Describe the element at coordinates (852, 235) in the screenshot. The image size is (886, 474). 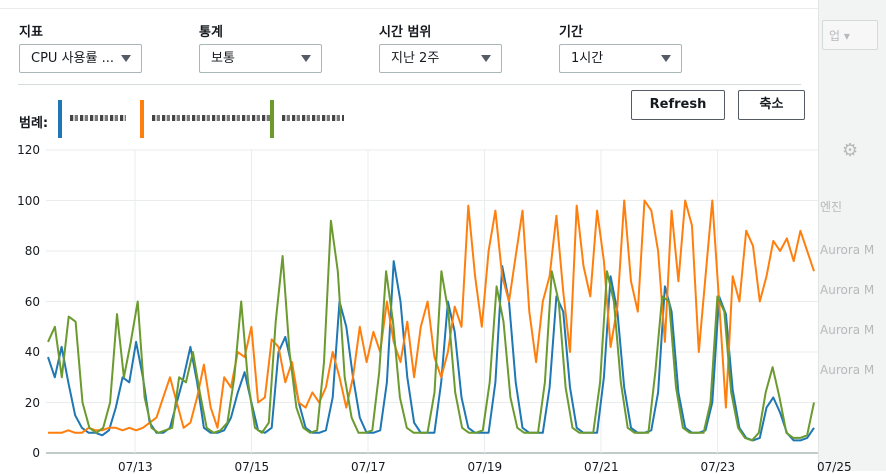
I see `background-page` at that location.